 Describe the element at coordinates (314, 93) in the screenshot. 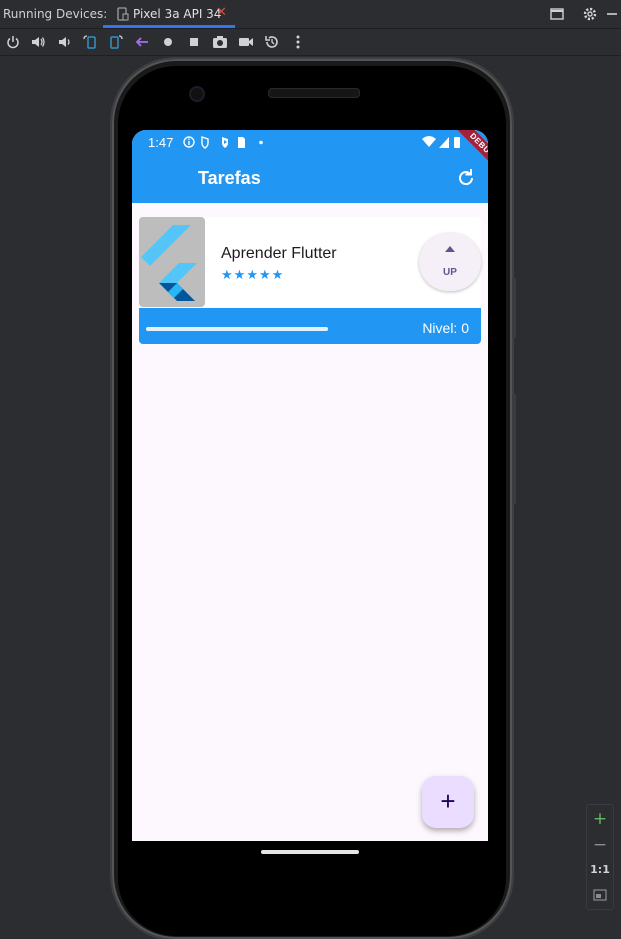

I see `earpiece-speaker` at that location.